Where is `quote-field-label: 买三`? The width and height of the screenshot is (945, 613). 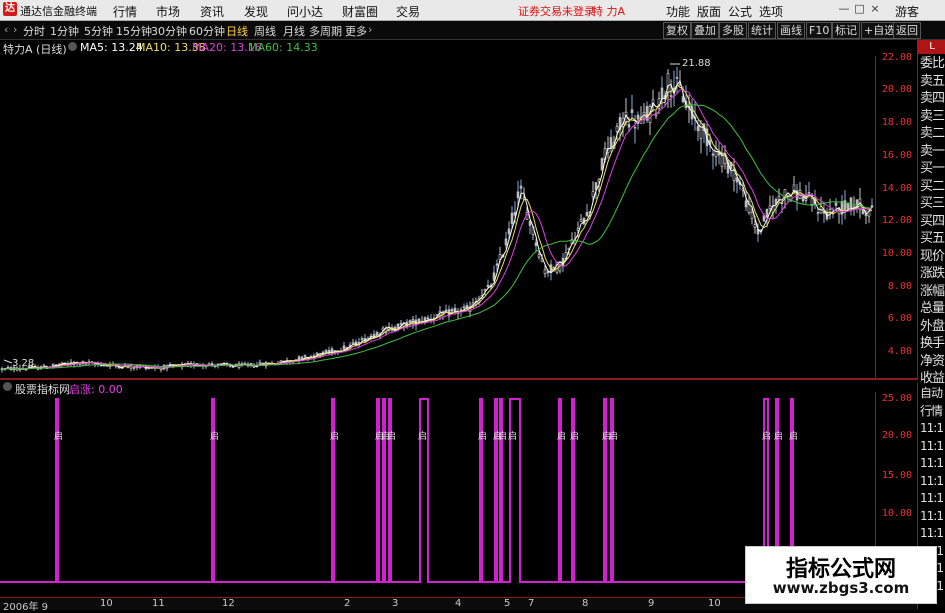
quote-field-label: 买三 is located at coordinates (932, 203).